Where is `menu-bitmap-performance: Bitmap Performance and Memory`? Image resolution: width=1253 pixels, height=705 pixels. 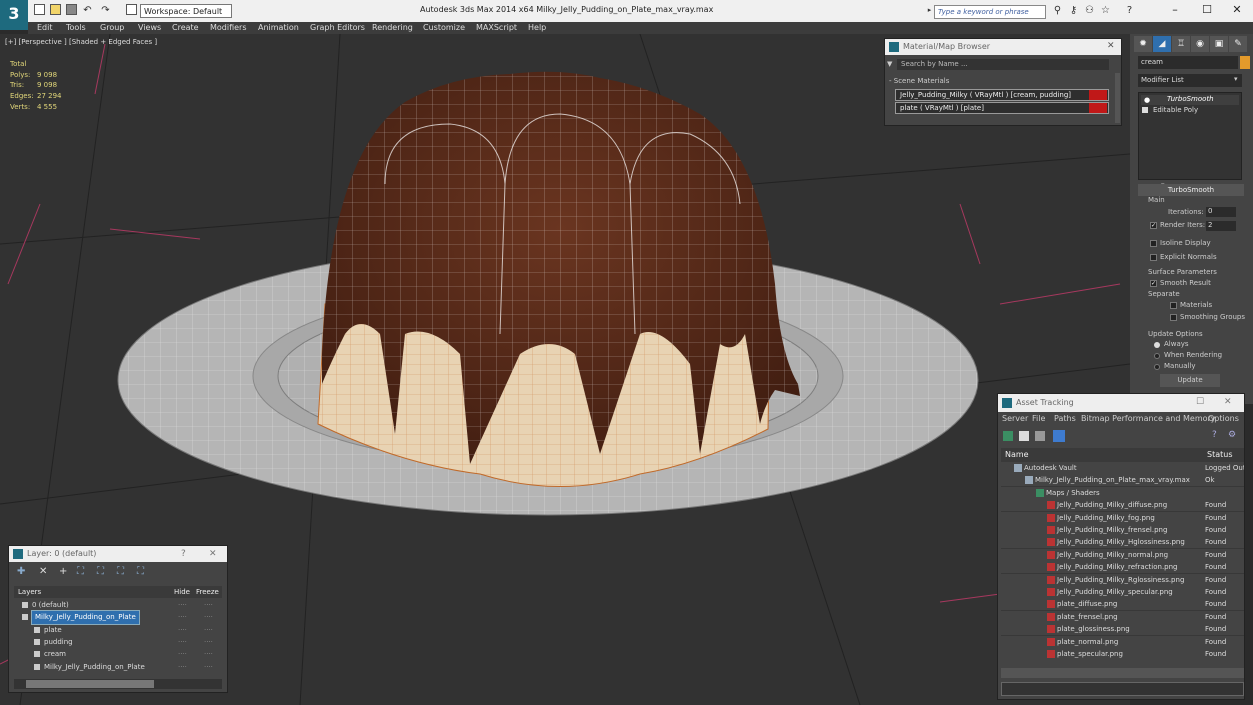
menu-bitmap-performance: Bitmap Performance and Memory is located at coordinates (1148, 418).